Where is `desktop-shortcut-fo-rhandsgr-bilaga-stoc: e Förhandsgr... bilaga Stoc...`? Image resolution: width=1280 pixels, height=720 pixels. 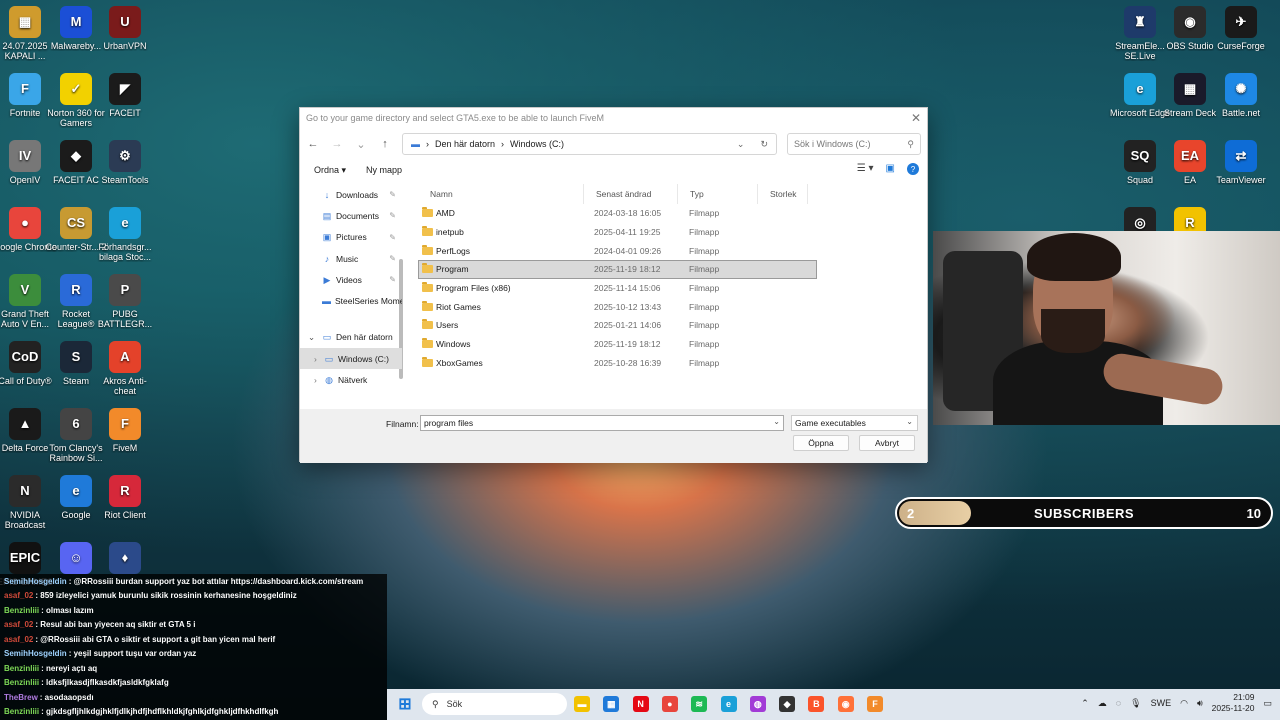 desktop-shortcut-fo-rhandsgr-bilaga-stoc: e Förhandsgr... bilaga Stoc... is located at coordinates (125, 234).